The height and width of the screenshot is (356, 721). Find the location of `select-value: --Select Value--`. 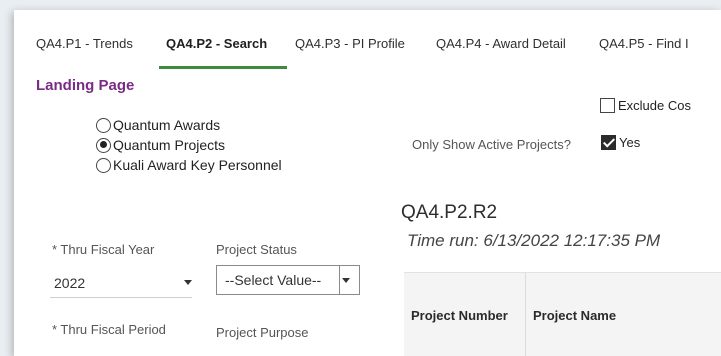

select-value: --Select Value-- is located at coordinates (273, 280).